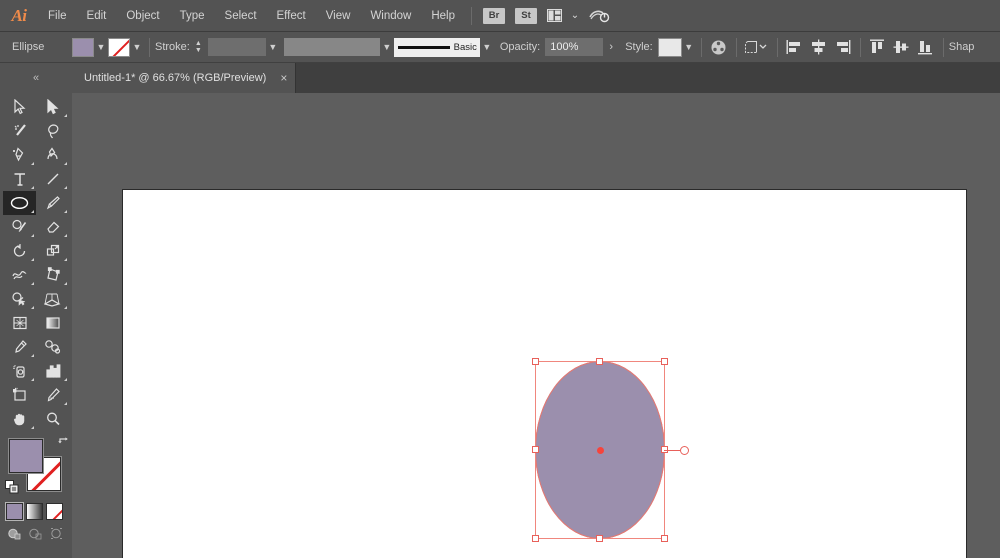 This screenshot has height=558, width=1000. What do you see at coordinates (436, 47) in the screenshot?
I see `brush-definition-dropdown: Basic` at bounding box center [436, 47].